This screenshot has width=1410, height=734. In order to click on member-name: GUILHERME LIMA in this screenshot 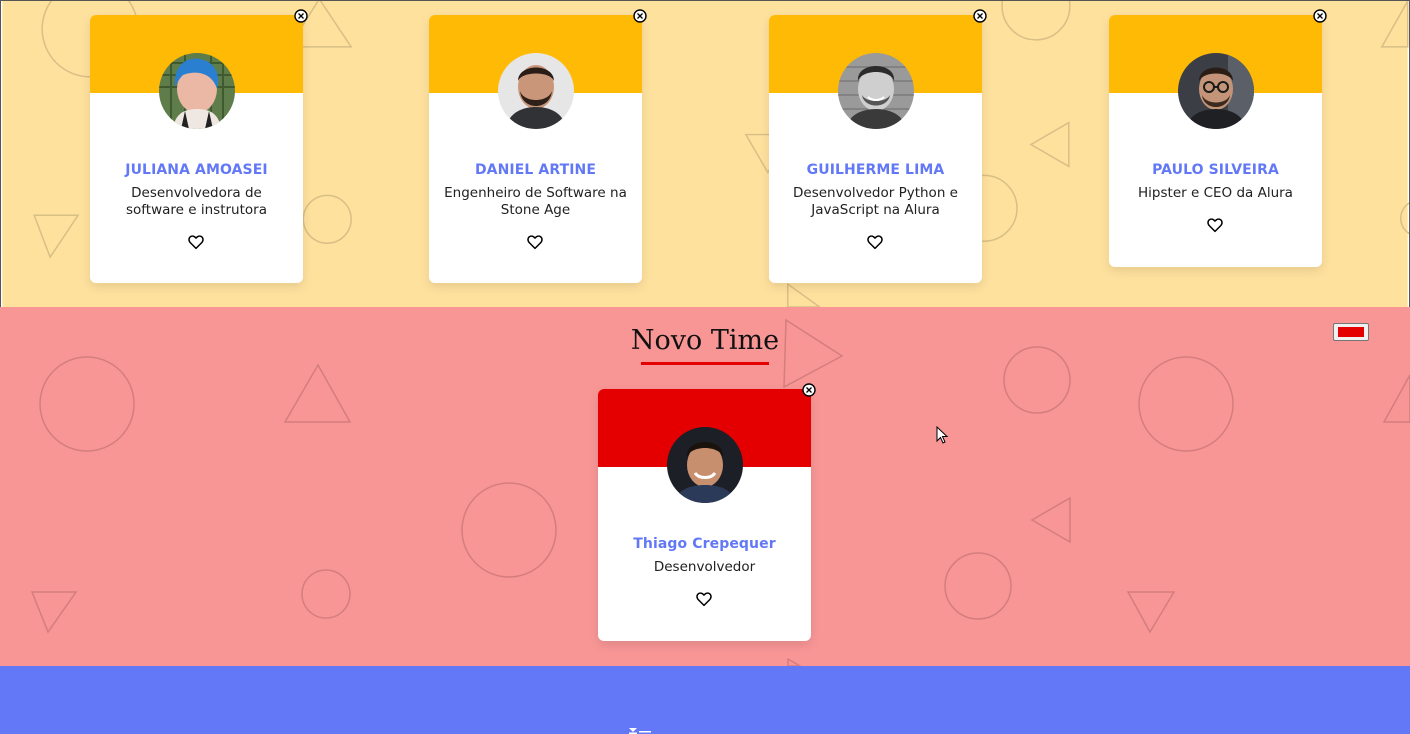, I will do `click(875, 170)`.